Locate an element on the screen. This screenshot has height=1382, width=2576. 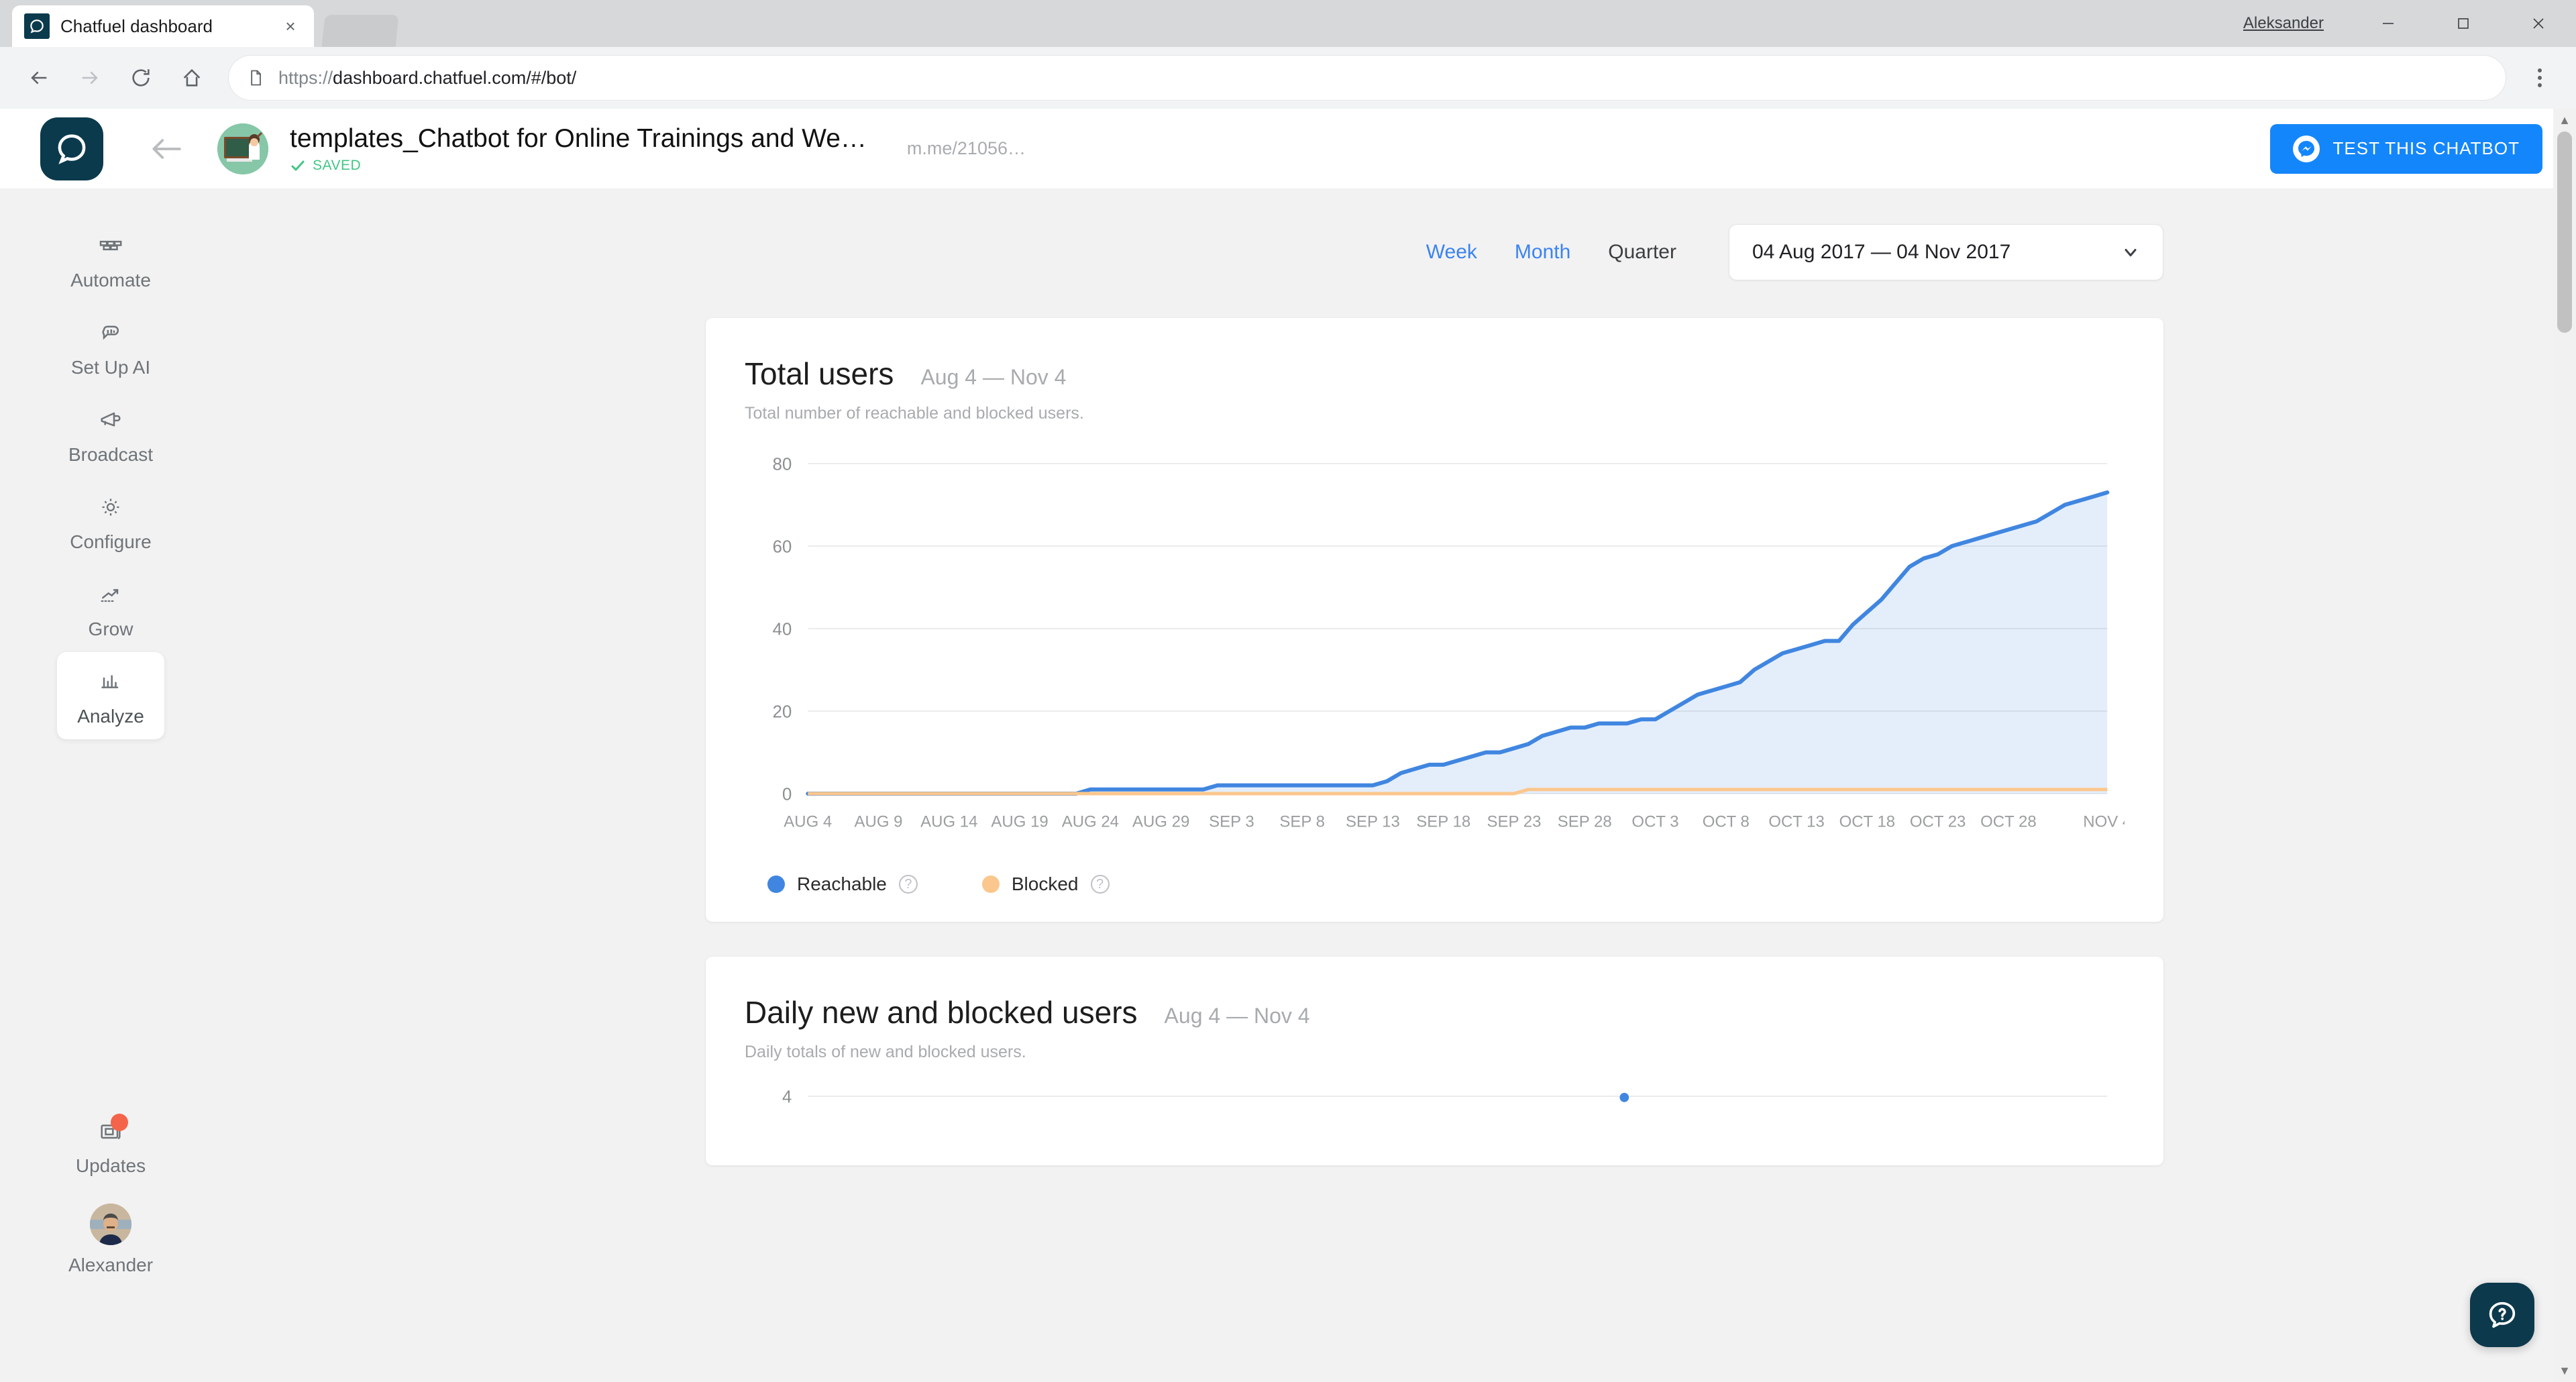
sidebar-item-broadcast: Broadcast is located at coordinates (110, 434).